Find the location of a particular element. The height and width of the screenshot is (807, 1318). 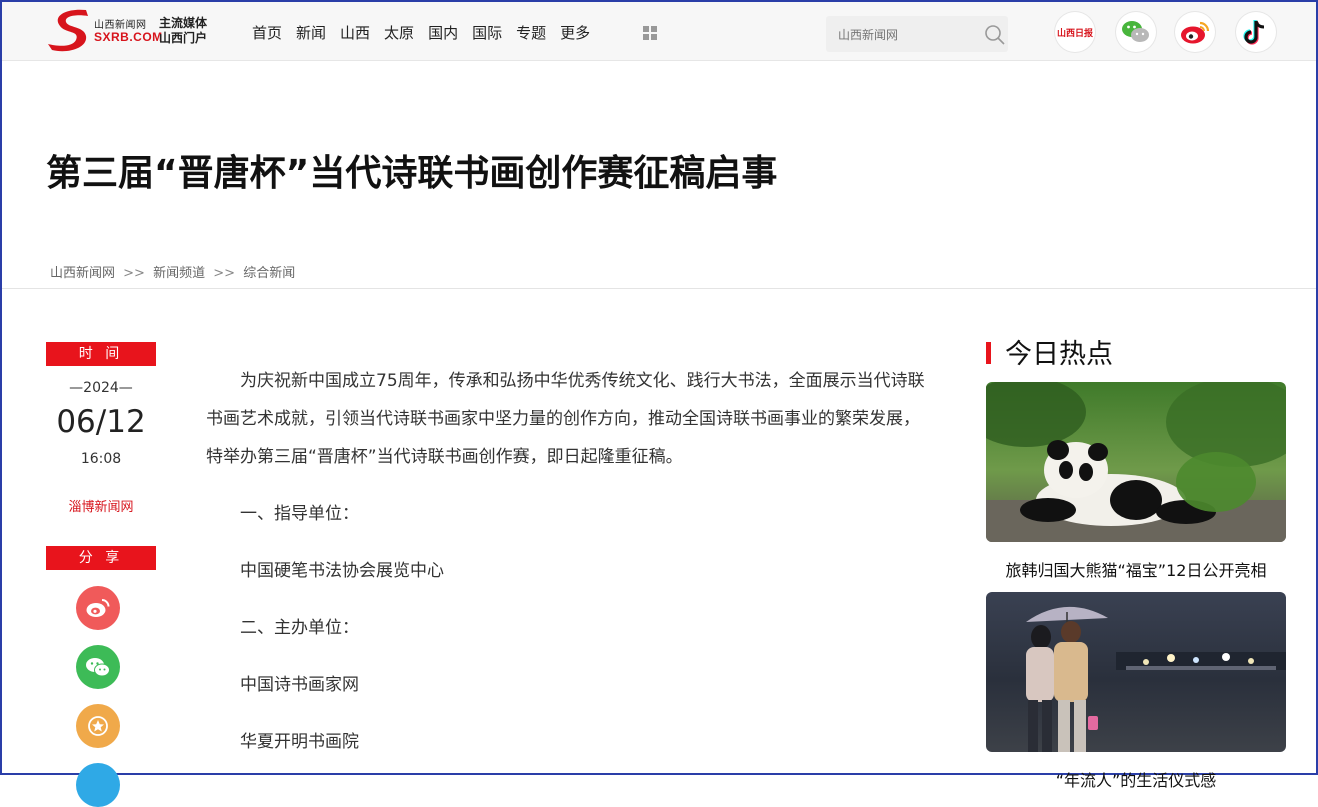

nav-home: 首页 is located at coordinates (267, 32).